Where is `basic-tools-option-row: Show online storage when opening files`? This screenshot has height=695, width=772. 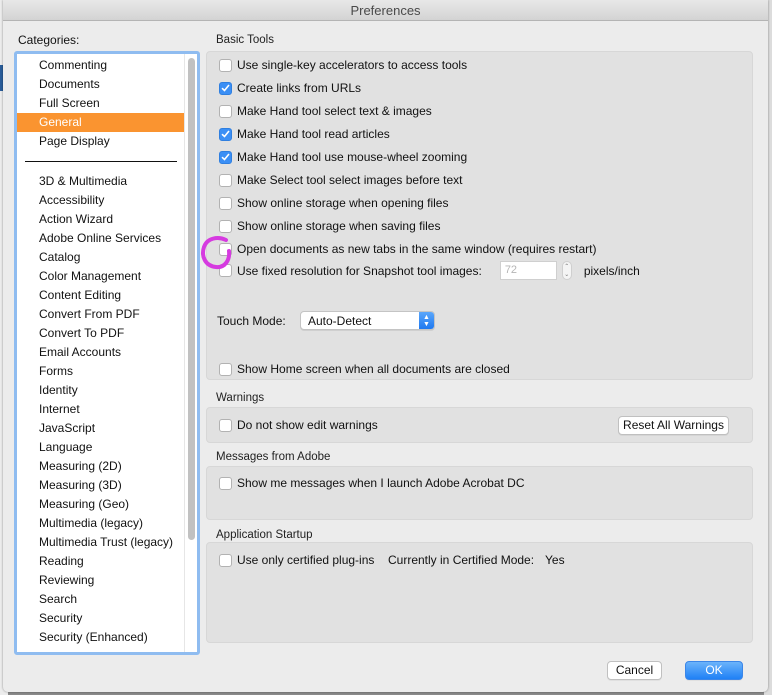 basic-tools-option-row: Show online storage when opening files is located at coordinates (333, 203).